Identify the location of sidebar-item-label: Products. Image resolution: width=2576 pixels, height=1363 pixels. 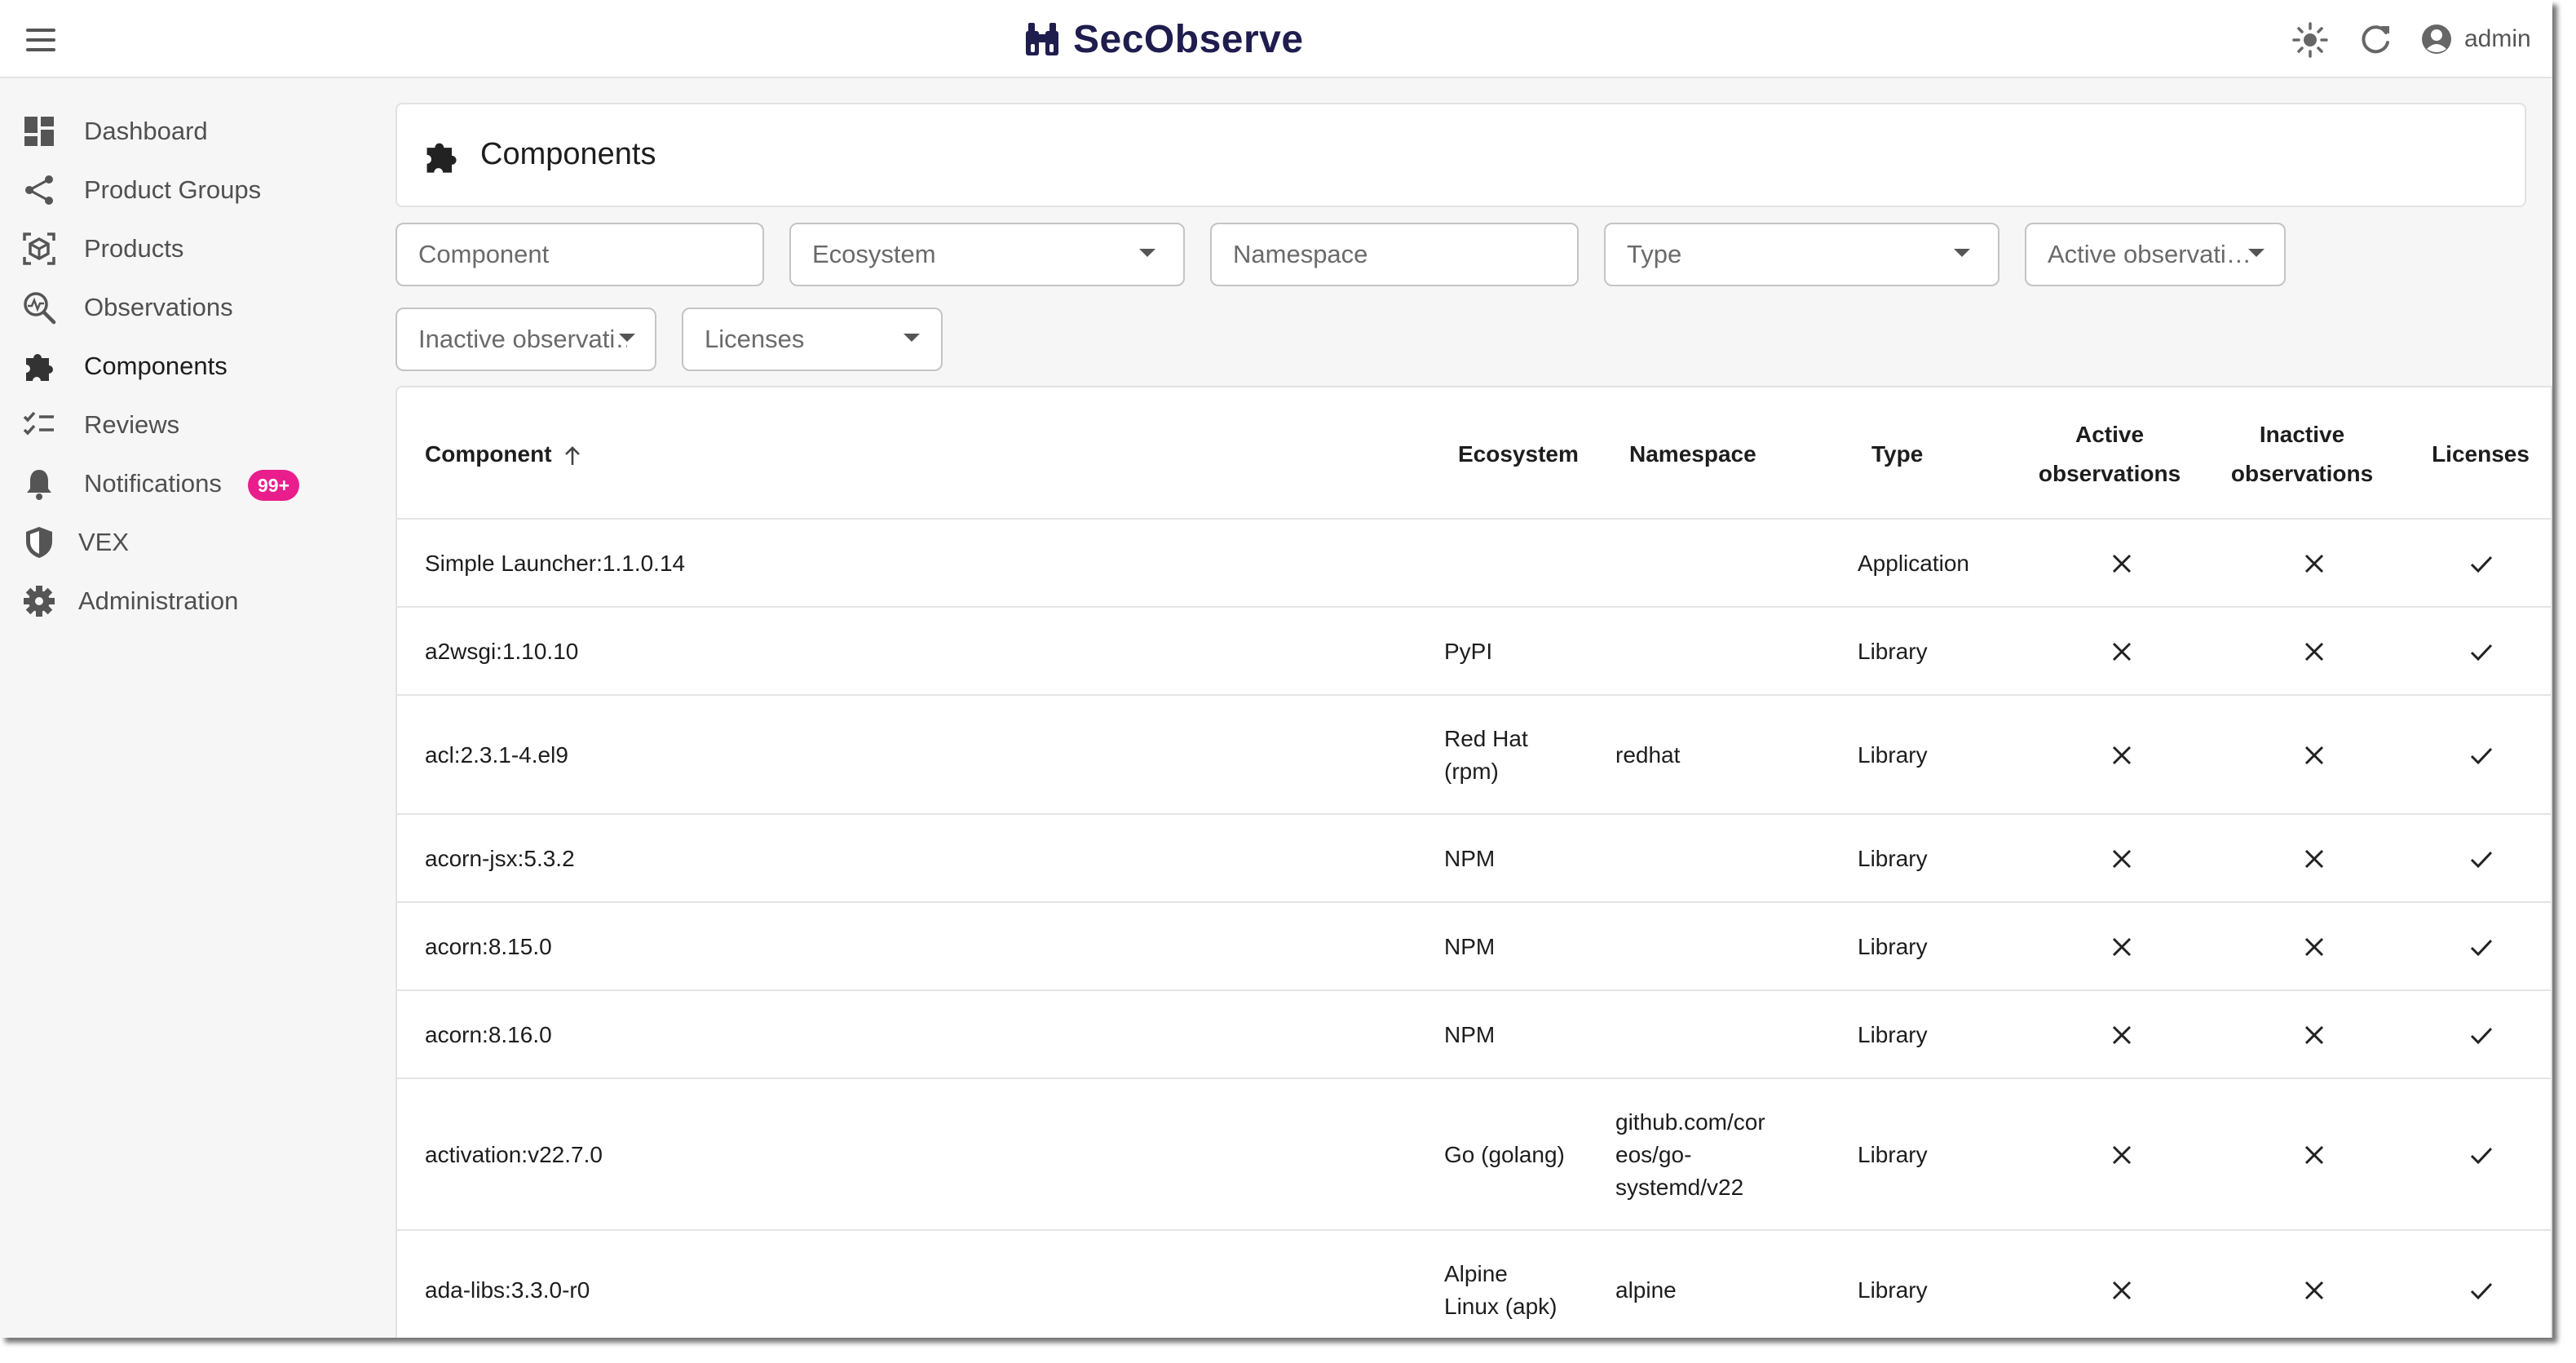
(134, 248).